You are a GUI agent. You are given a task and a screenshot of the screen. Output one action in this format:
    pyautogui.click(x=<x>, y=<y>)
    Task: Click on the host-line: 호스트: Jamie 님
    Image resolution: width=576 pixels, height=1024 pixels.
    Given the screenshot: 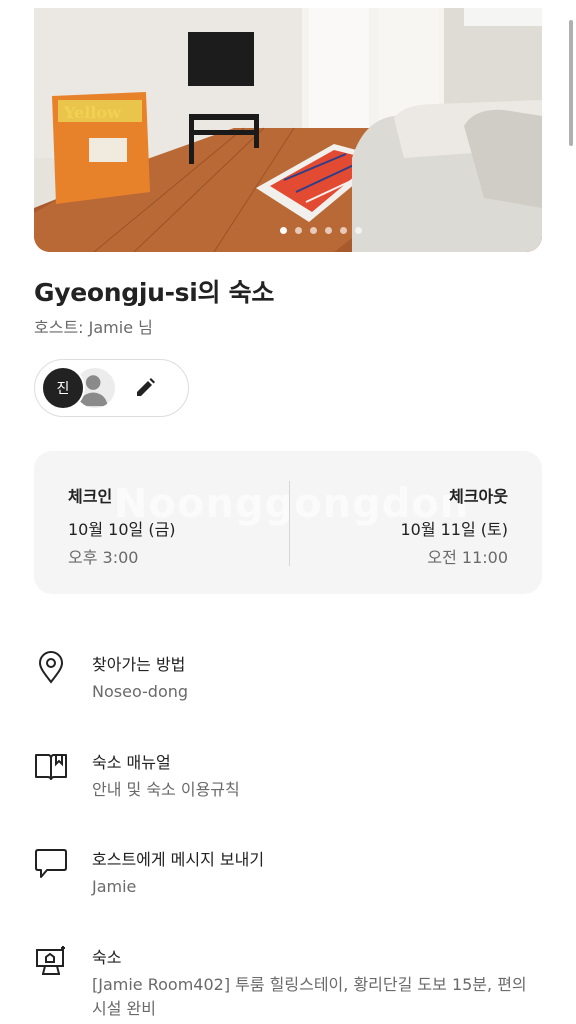 What is the action you would take?
    pyautogui.click(x=93, y=327)
    